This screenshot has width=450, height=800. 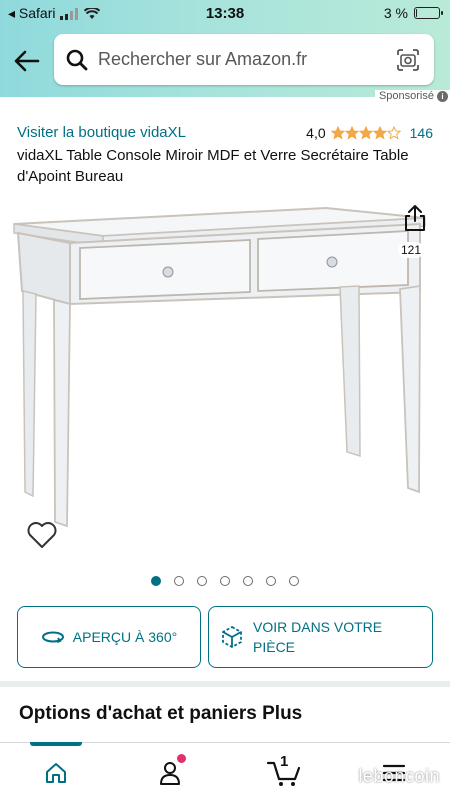 What do you see at coordinates (413, 13) in the screenshot?
I see `status-right: 3 %` at bounding box center [413, 13].